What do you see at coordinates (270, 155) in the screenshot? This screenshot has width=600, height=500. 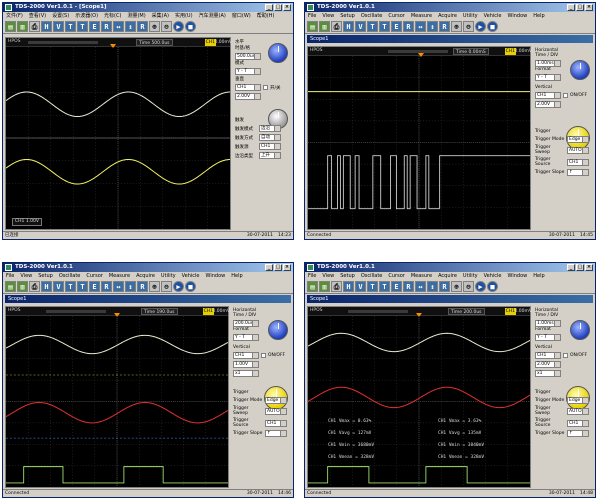 I see `trigger-slope-select: 上升` at bounding box center [270, 155].